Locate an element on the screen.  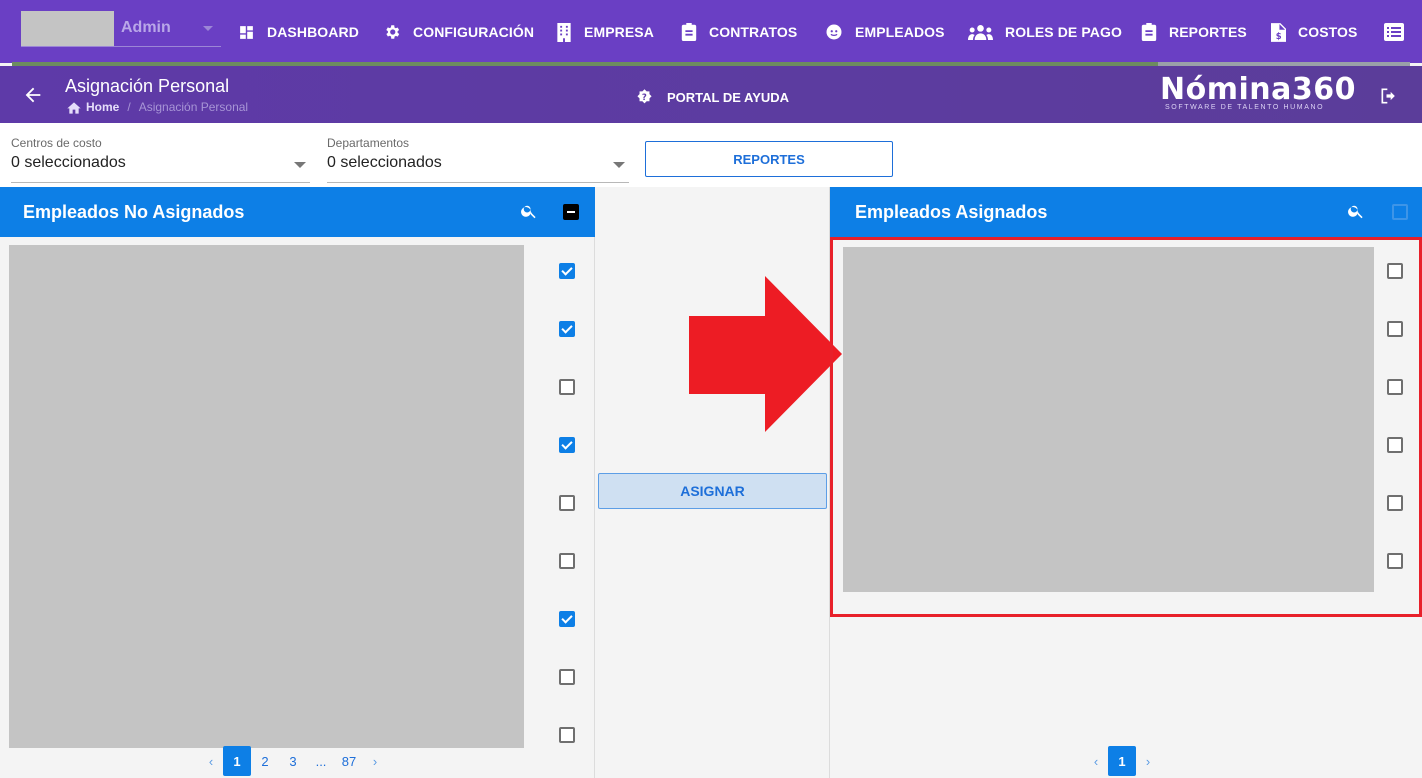
building-icon is located at coordinates (564, 32).